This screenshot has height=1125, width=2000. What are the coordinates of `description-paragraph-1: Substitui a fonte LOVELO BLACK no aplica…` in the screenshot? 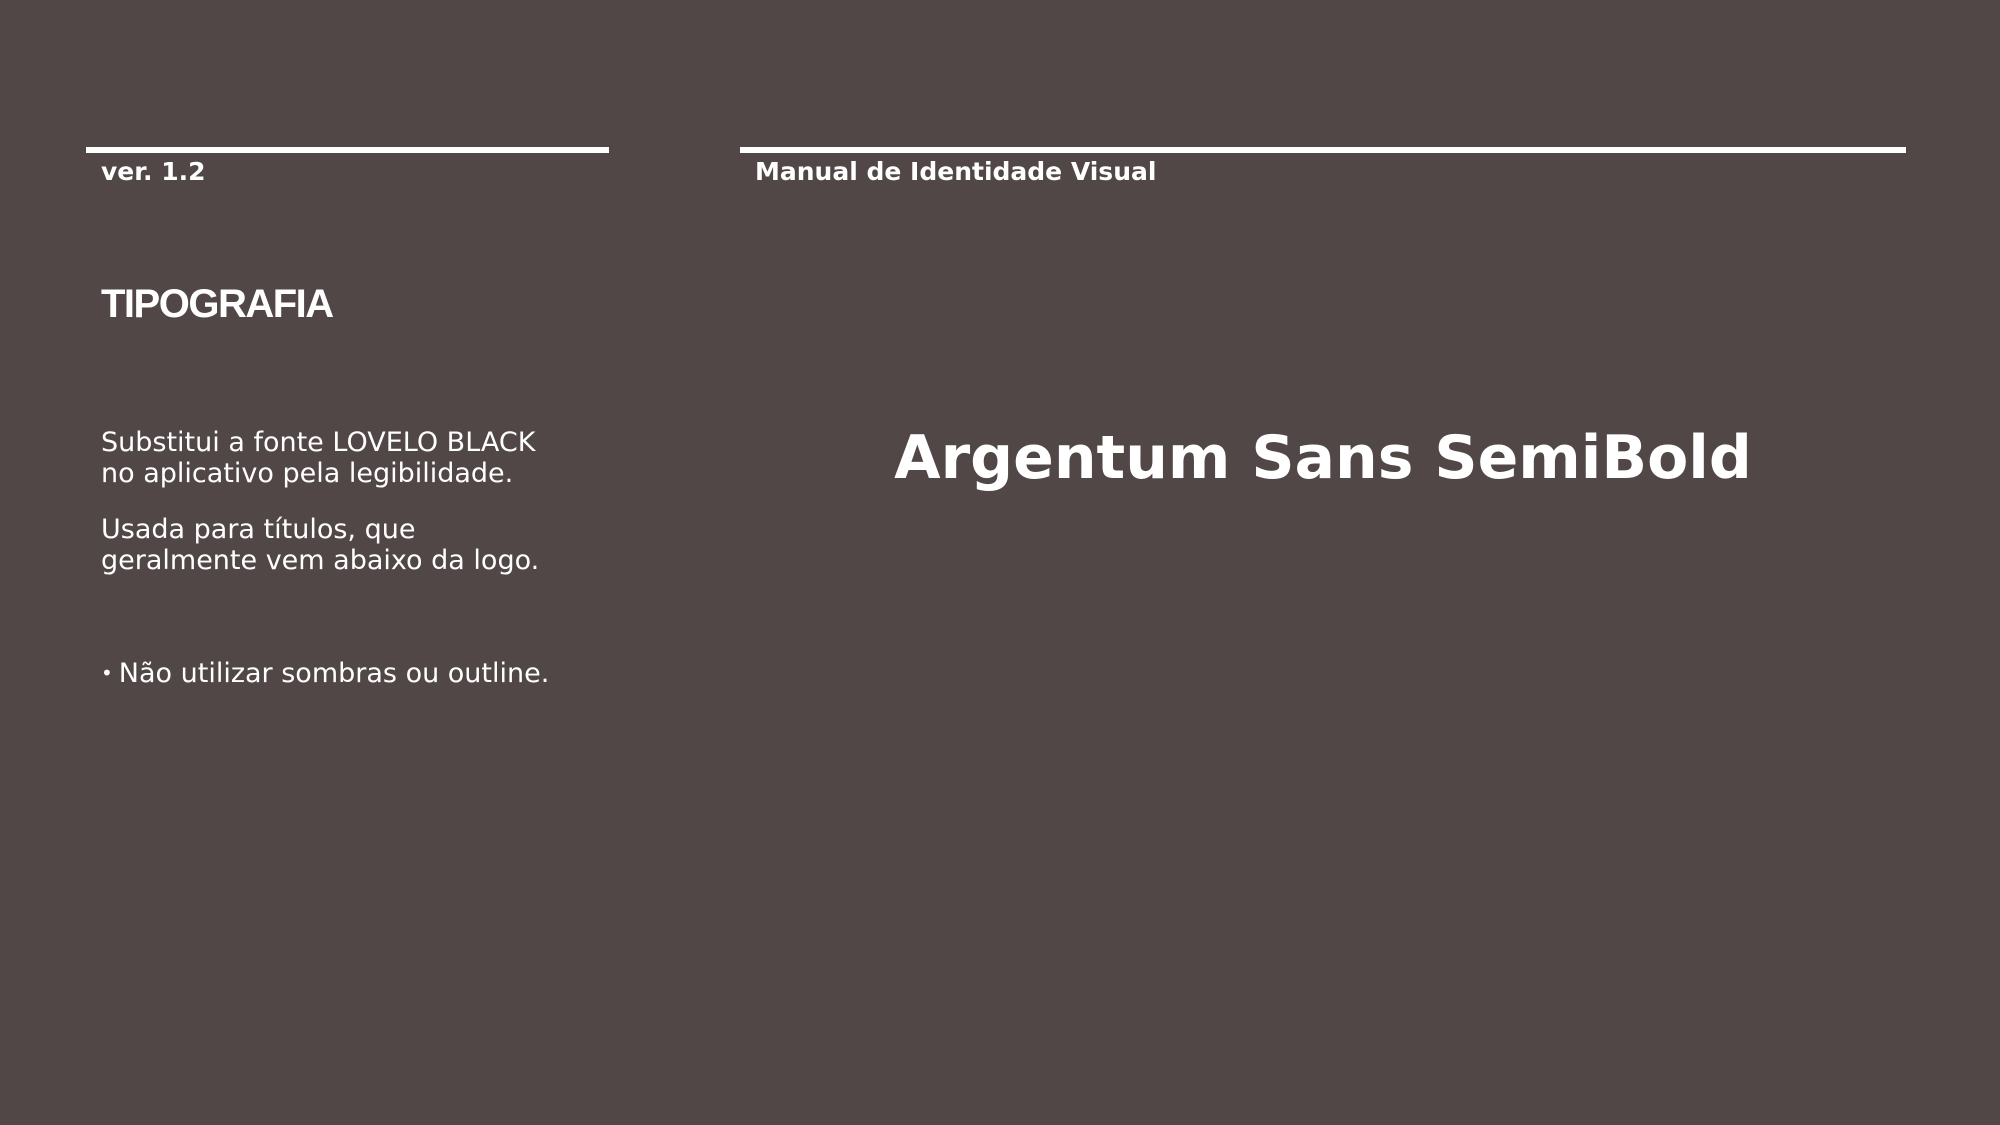 It's located at (361, 458).